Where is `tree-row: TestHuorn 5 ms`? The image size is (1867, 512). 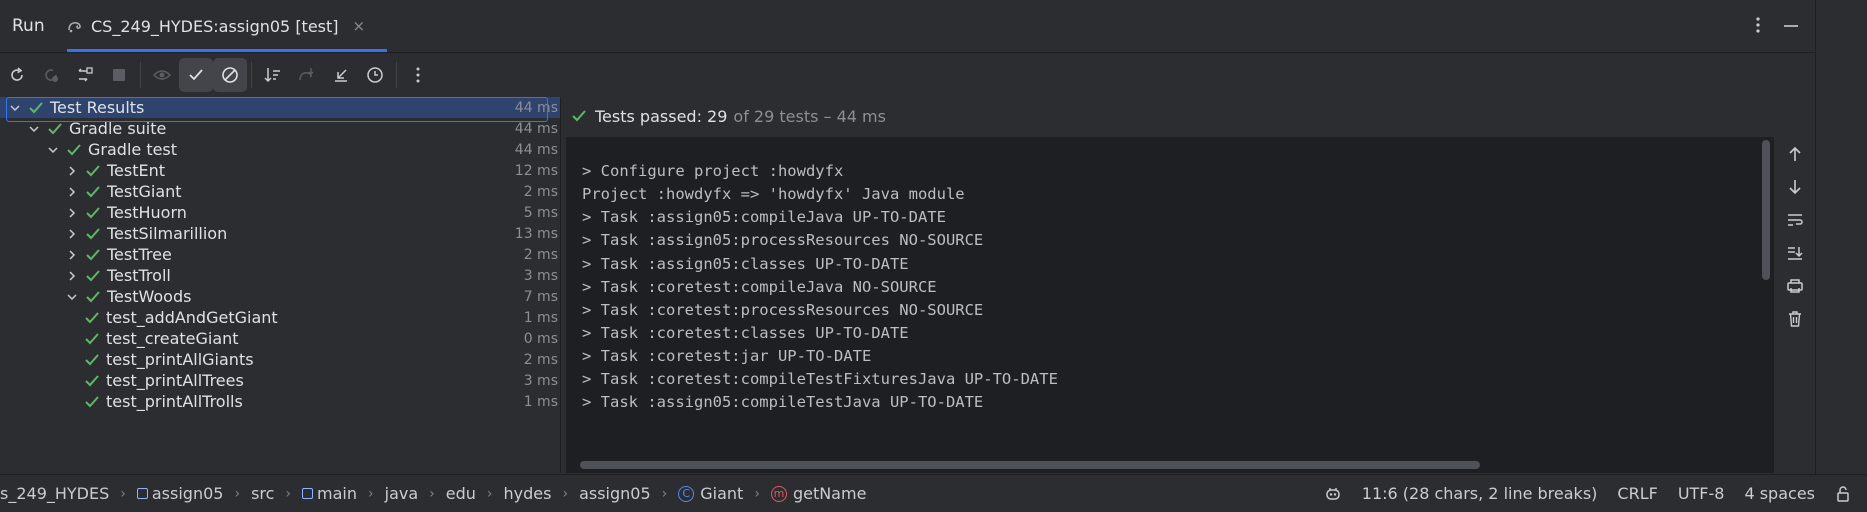
tree-row: TestHuorn 5 ms is located at coordinates (280, 212).